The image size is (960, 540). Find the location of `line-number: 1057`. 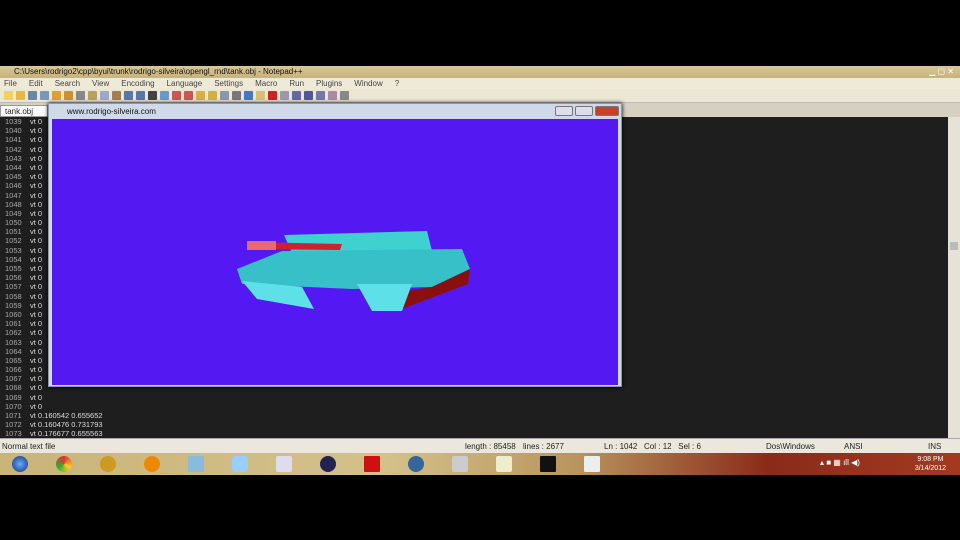

line-number: 1057 is located at coordinates (13, 287).